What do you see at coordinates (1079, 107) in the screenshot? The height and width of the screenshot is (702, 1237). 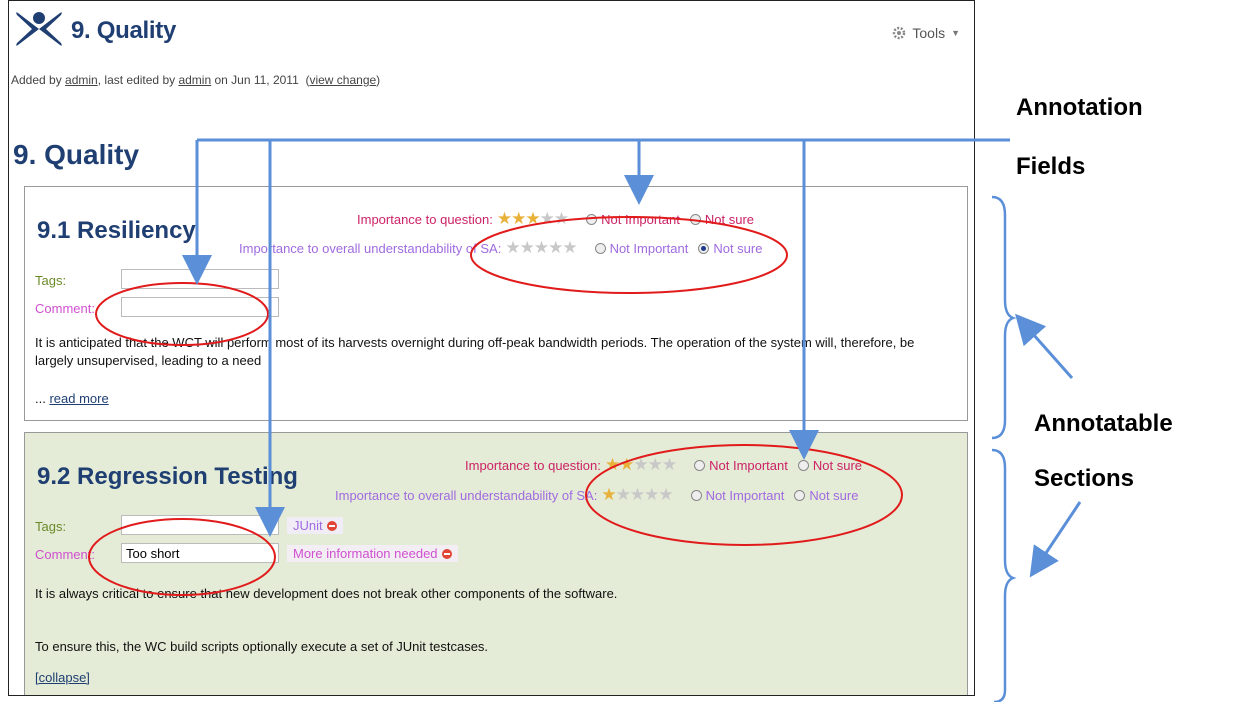 I see `annotation-fields-label-1: Annotation` at bounding box center [1079, 107].